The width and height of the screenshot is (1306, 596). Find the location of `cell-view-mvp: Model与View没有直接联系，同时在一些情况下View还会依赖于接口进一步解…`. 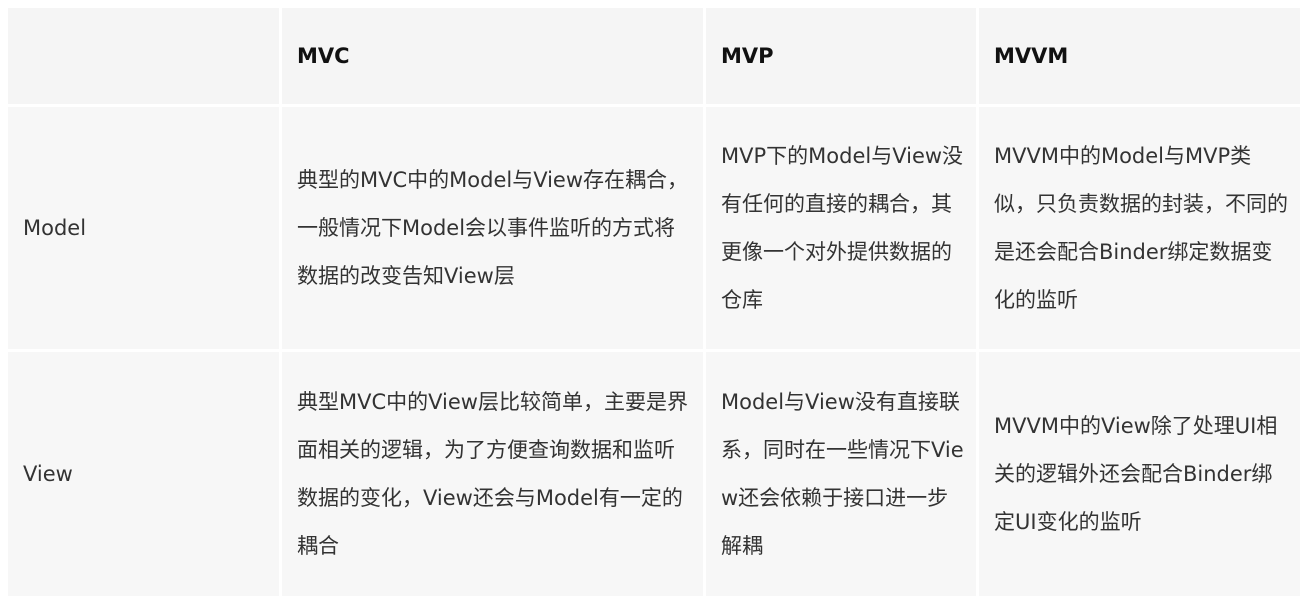

cell-view-mvp: Model与View没有直接联系，同时在一些情况下View还会依赖于接口进一步解… is located at coordinates (841, 474).